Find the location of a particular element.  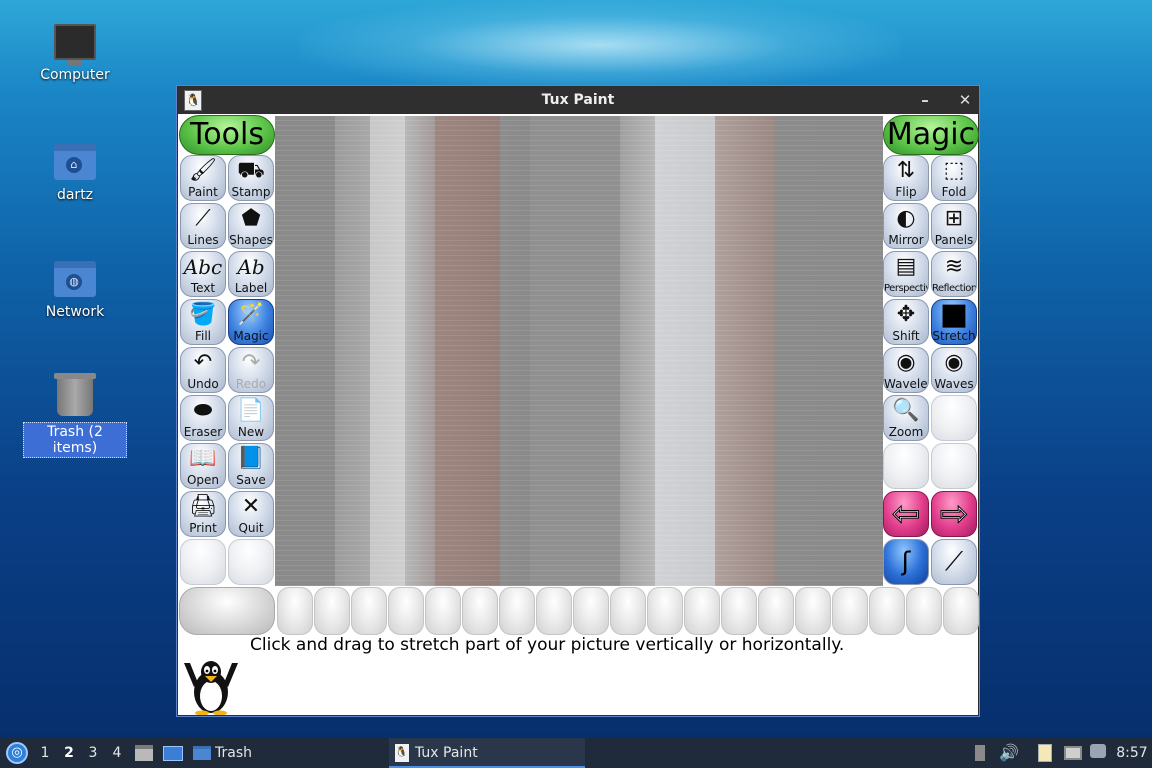

tool-quit-button: ✕ Quit is located at coordinates (251, 514).